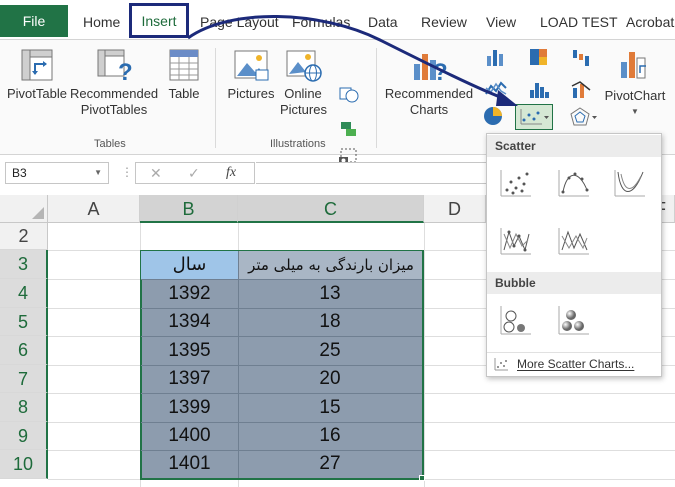 This screenshot has height=487, width=675. Describe the element at coordinates (424, 355) in the screenshot. I see `gridline` at that location.